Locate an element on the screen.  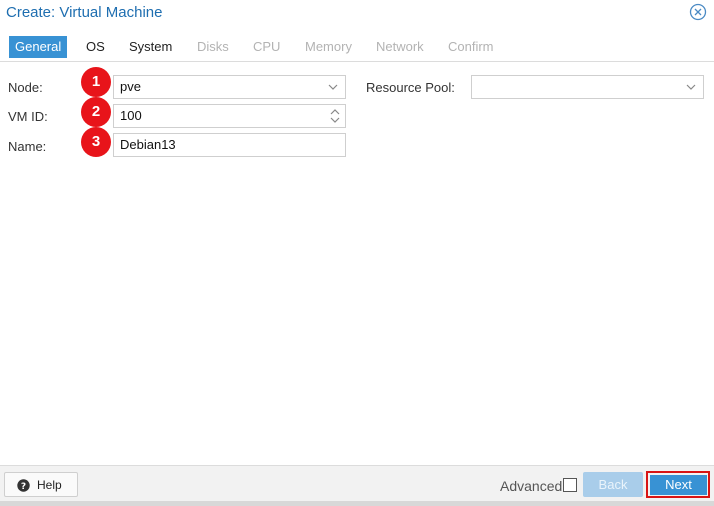
name-label: Name: is located at coordinates (27, 146).